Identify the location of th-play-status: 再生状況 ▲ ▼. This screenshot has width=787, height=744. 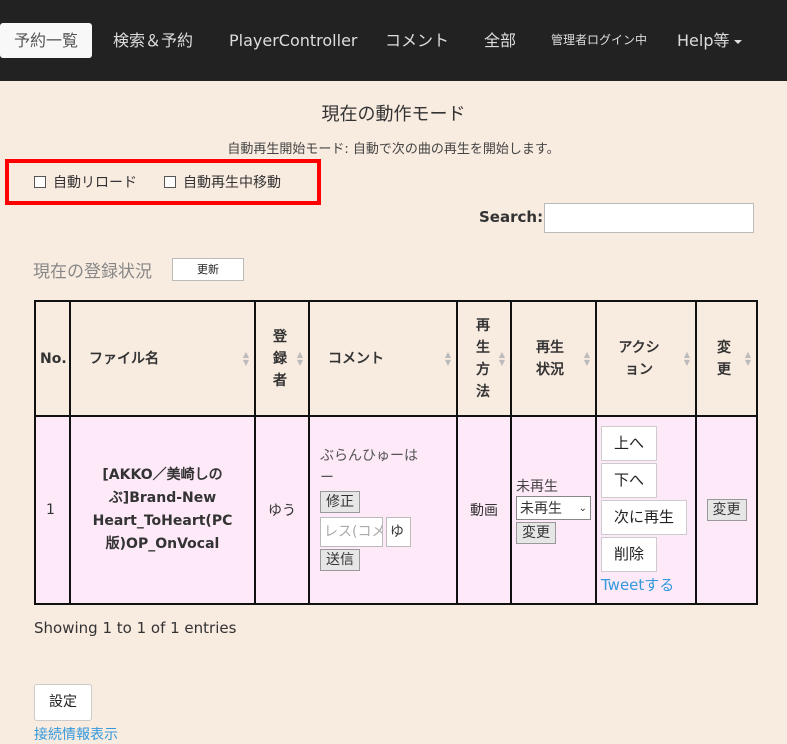
(553, 358).